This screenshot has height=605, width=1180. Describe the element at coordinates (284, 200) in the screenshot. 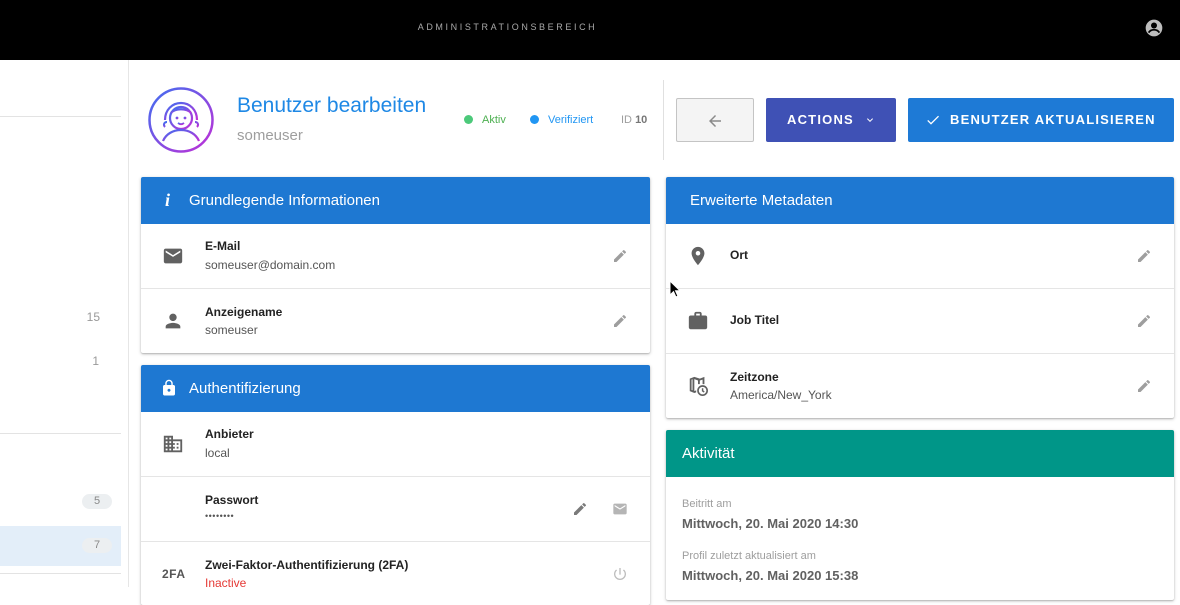

I see `card-title: Grundlegende Informationen` at that location.